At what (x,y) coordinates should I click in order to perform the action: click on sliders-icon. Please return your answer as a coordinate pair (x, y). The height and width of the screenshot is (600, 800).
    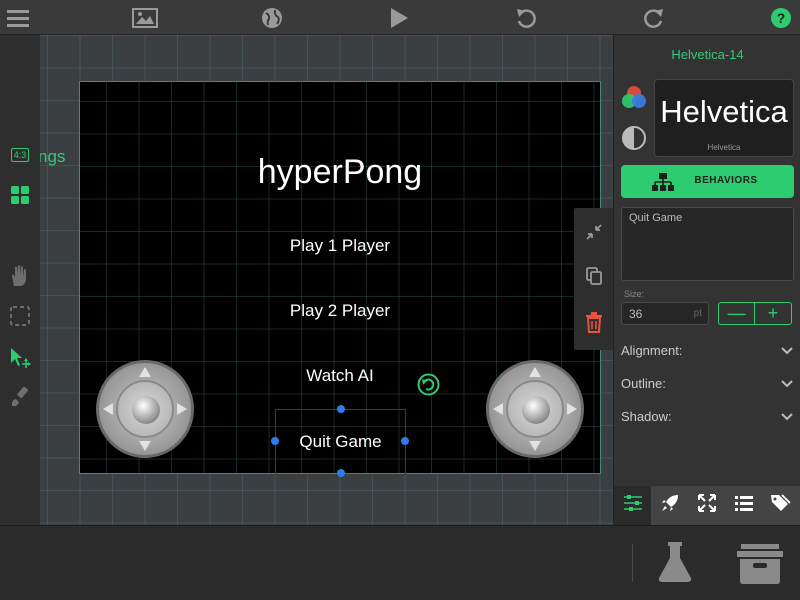
    Looking at the image, I should click on (633, 505).